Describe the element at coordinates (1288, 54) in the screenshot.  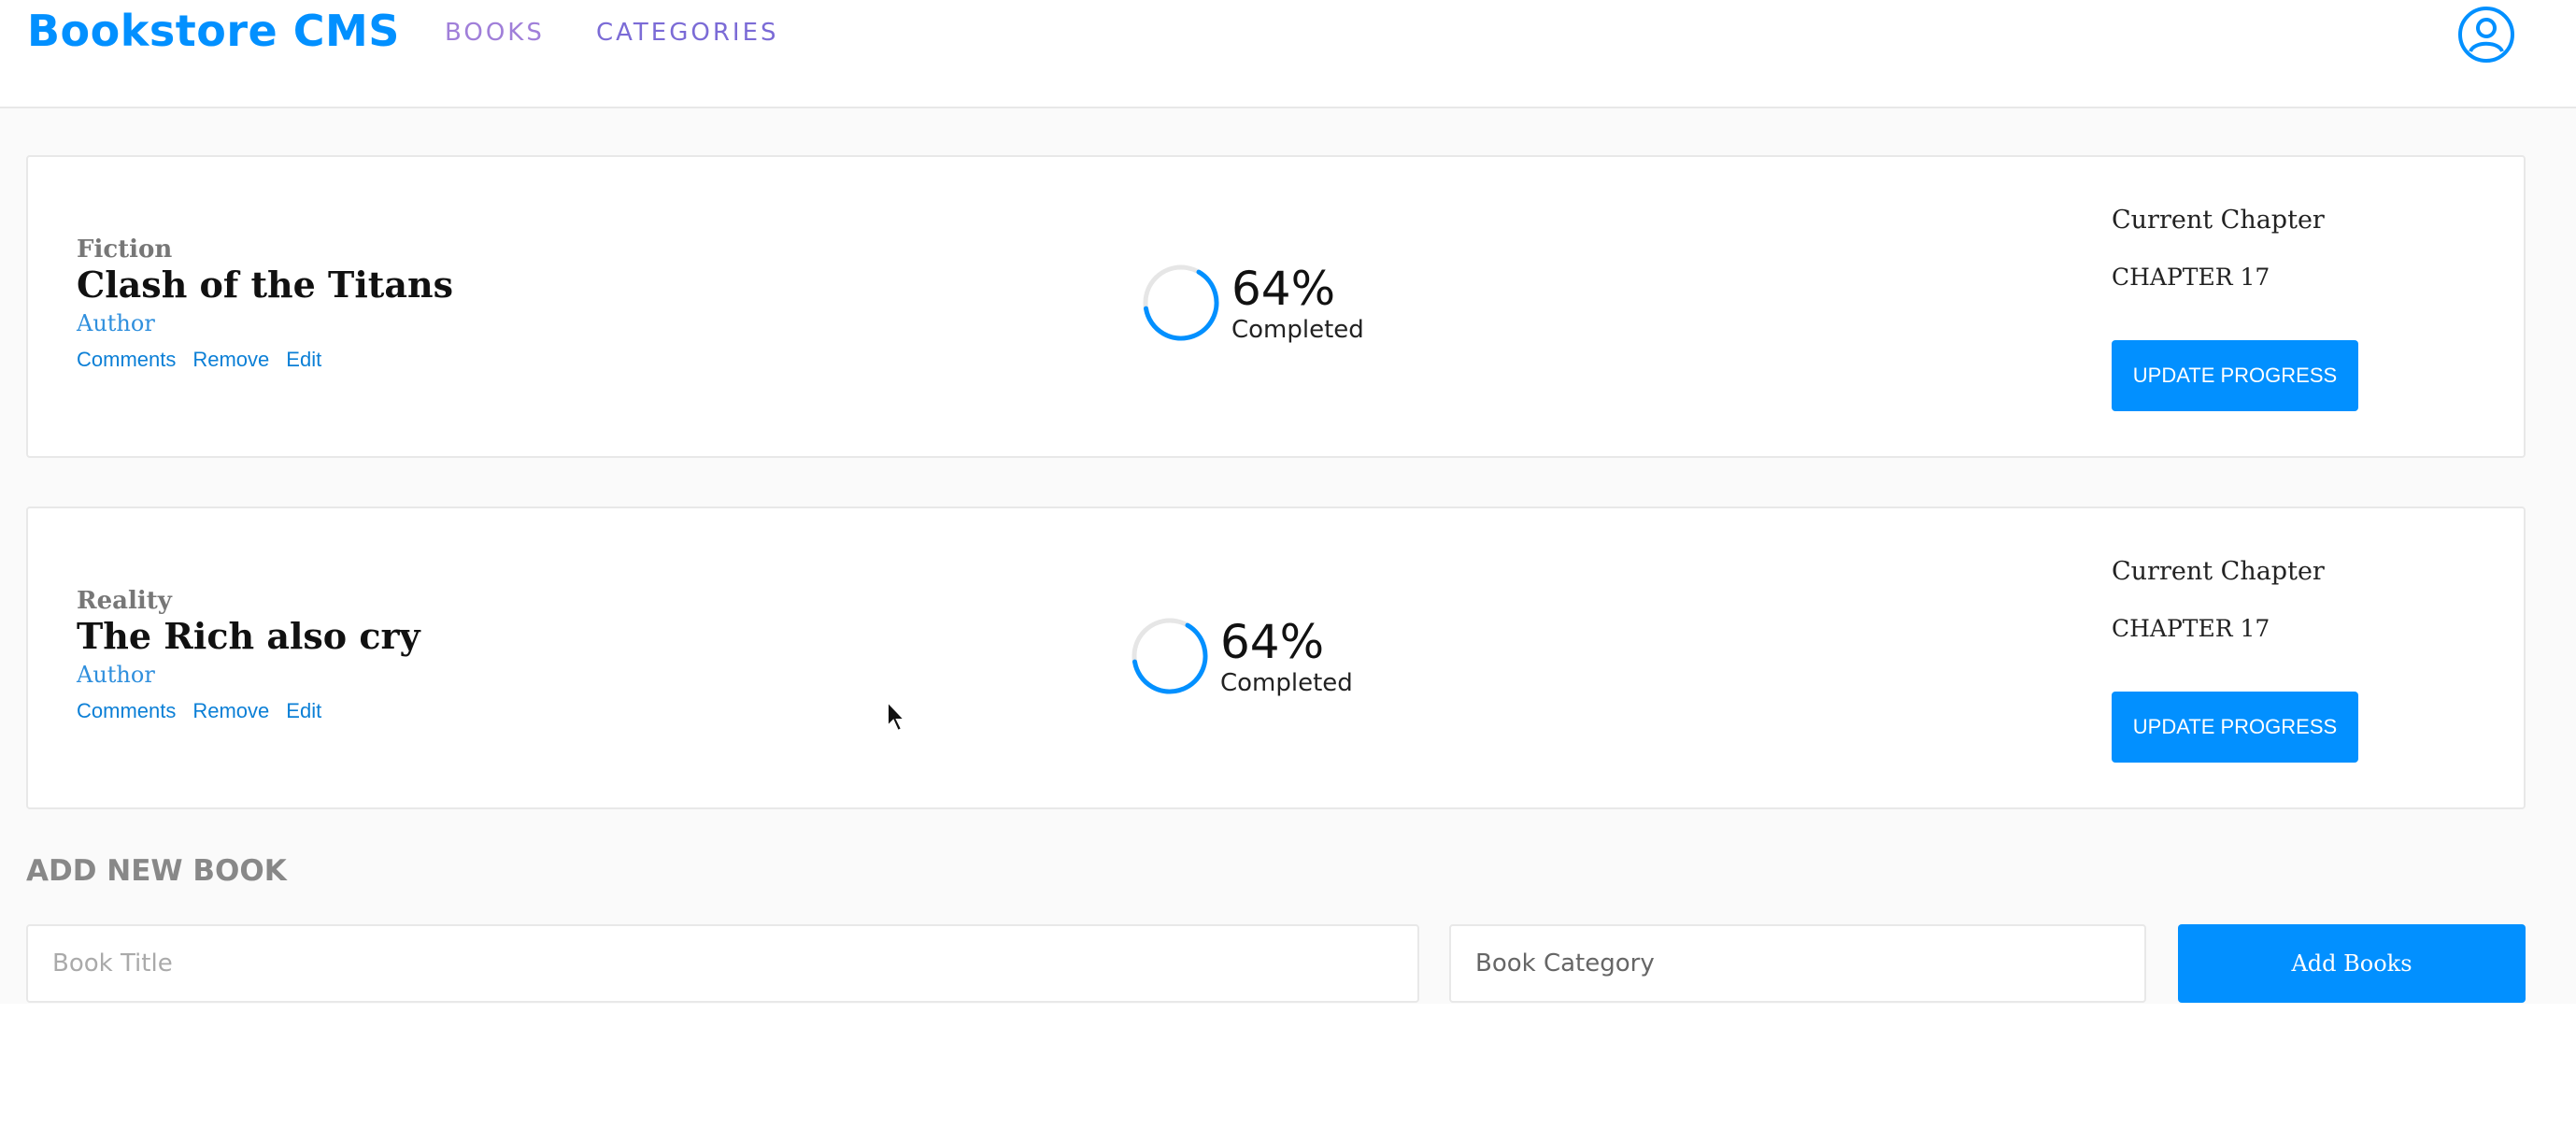
I see `app-header: Bookstore CMS BOOKS CATEGORIES` at that location.